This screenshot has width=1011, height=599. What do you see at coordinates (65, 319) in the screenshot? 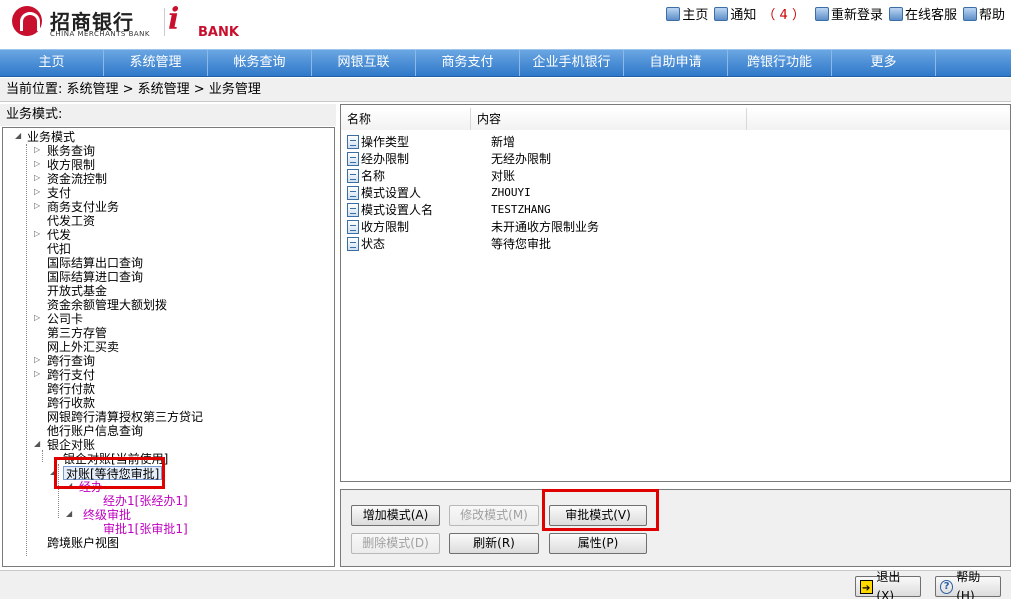
I see `tree-item: 公司卡` at bounding box center [65, 319].